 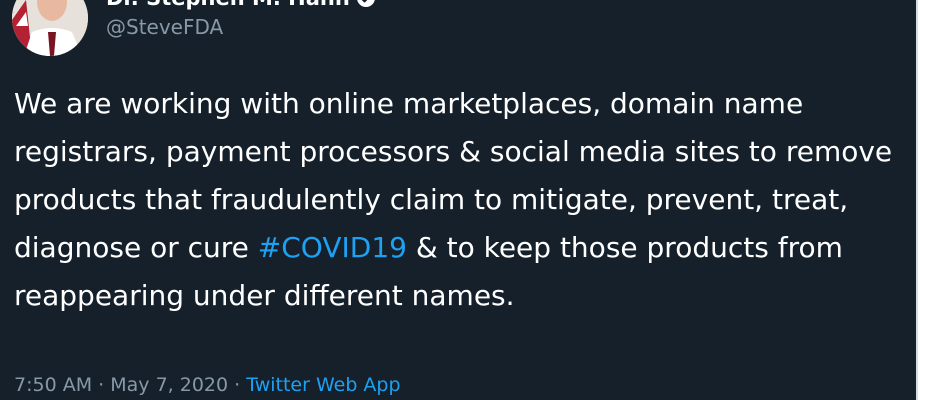 What do you see at coordinates (332, 247) in the screenshot?
I see `hashtag-link: #COVID19` at bounding box center [332, 247].